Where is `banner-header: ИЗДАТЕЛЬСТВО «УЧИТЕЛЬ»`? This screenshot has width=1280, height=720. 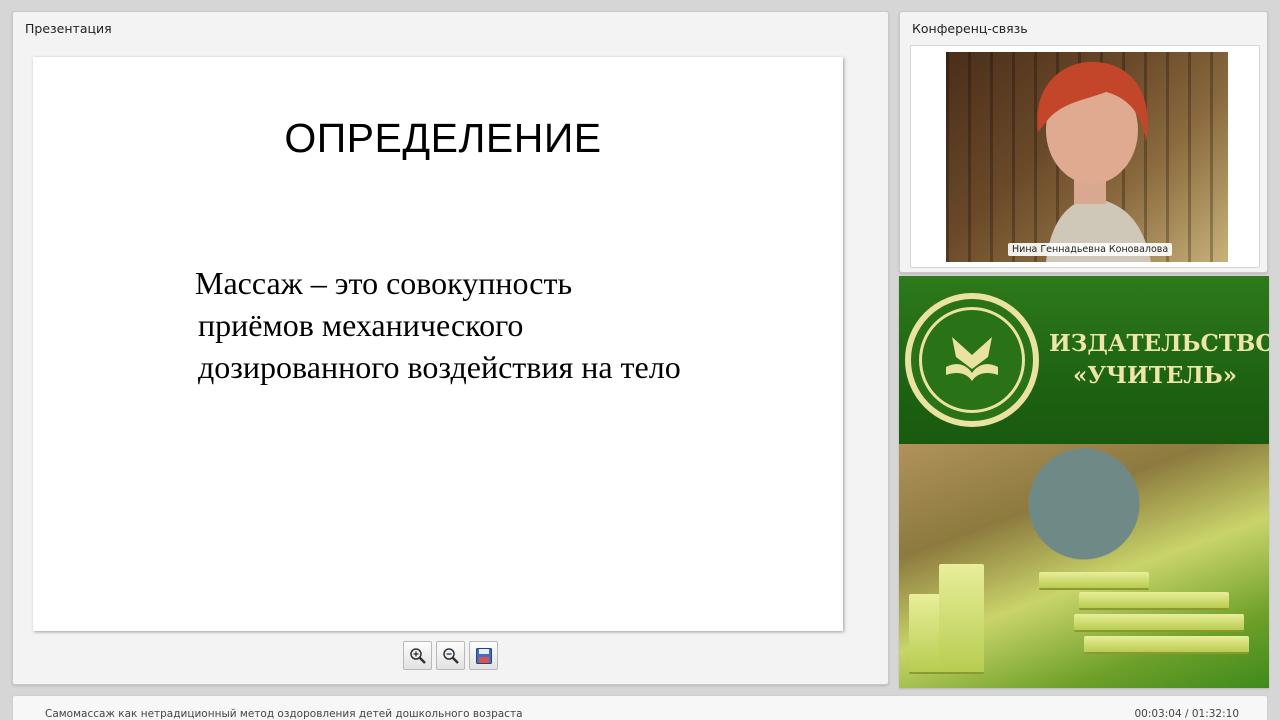 banner-header: ИЗДАТЕЛЬСТВО «УЧИТЕЛЬ» is located at coordinates (1084, 360).